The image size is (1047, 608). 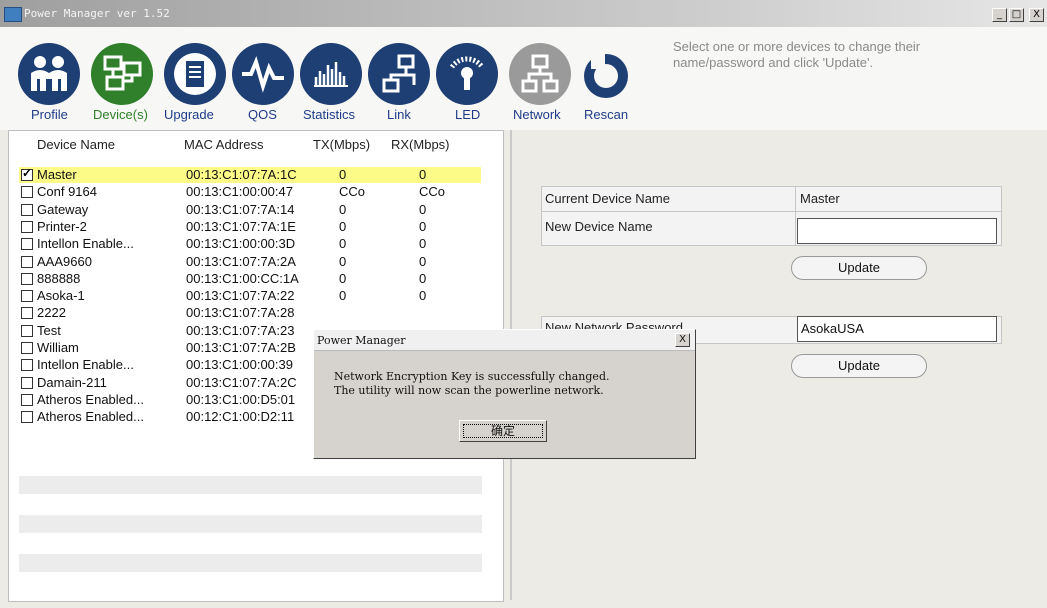 I want to click on device-row: Intellon Enable... 00:13:C1:00:00:3D 0 0, so click(x=250, y=244).